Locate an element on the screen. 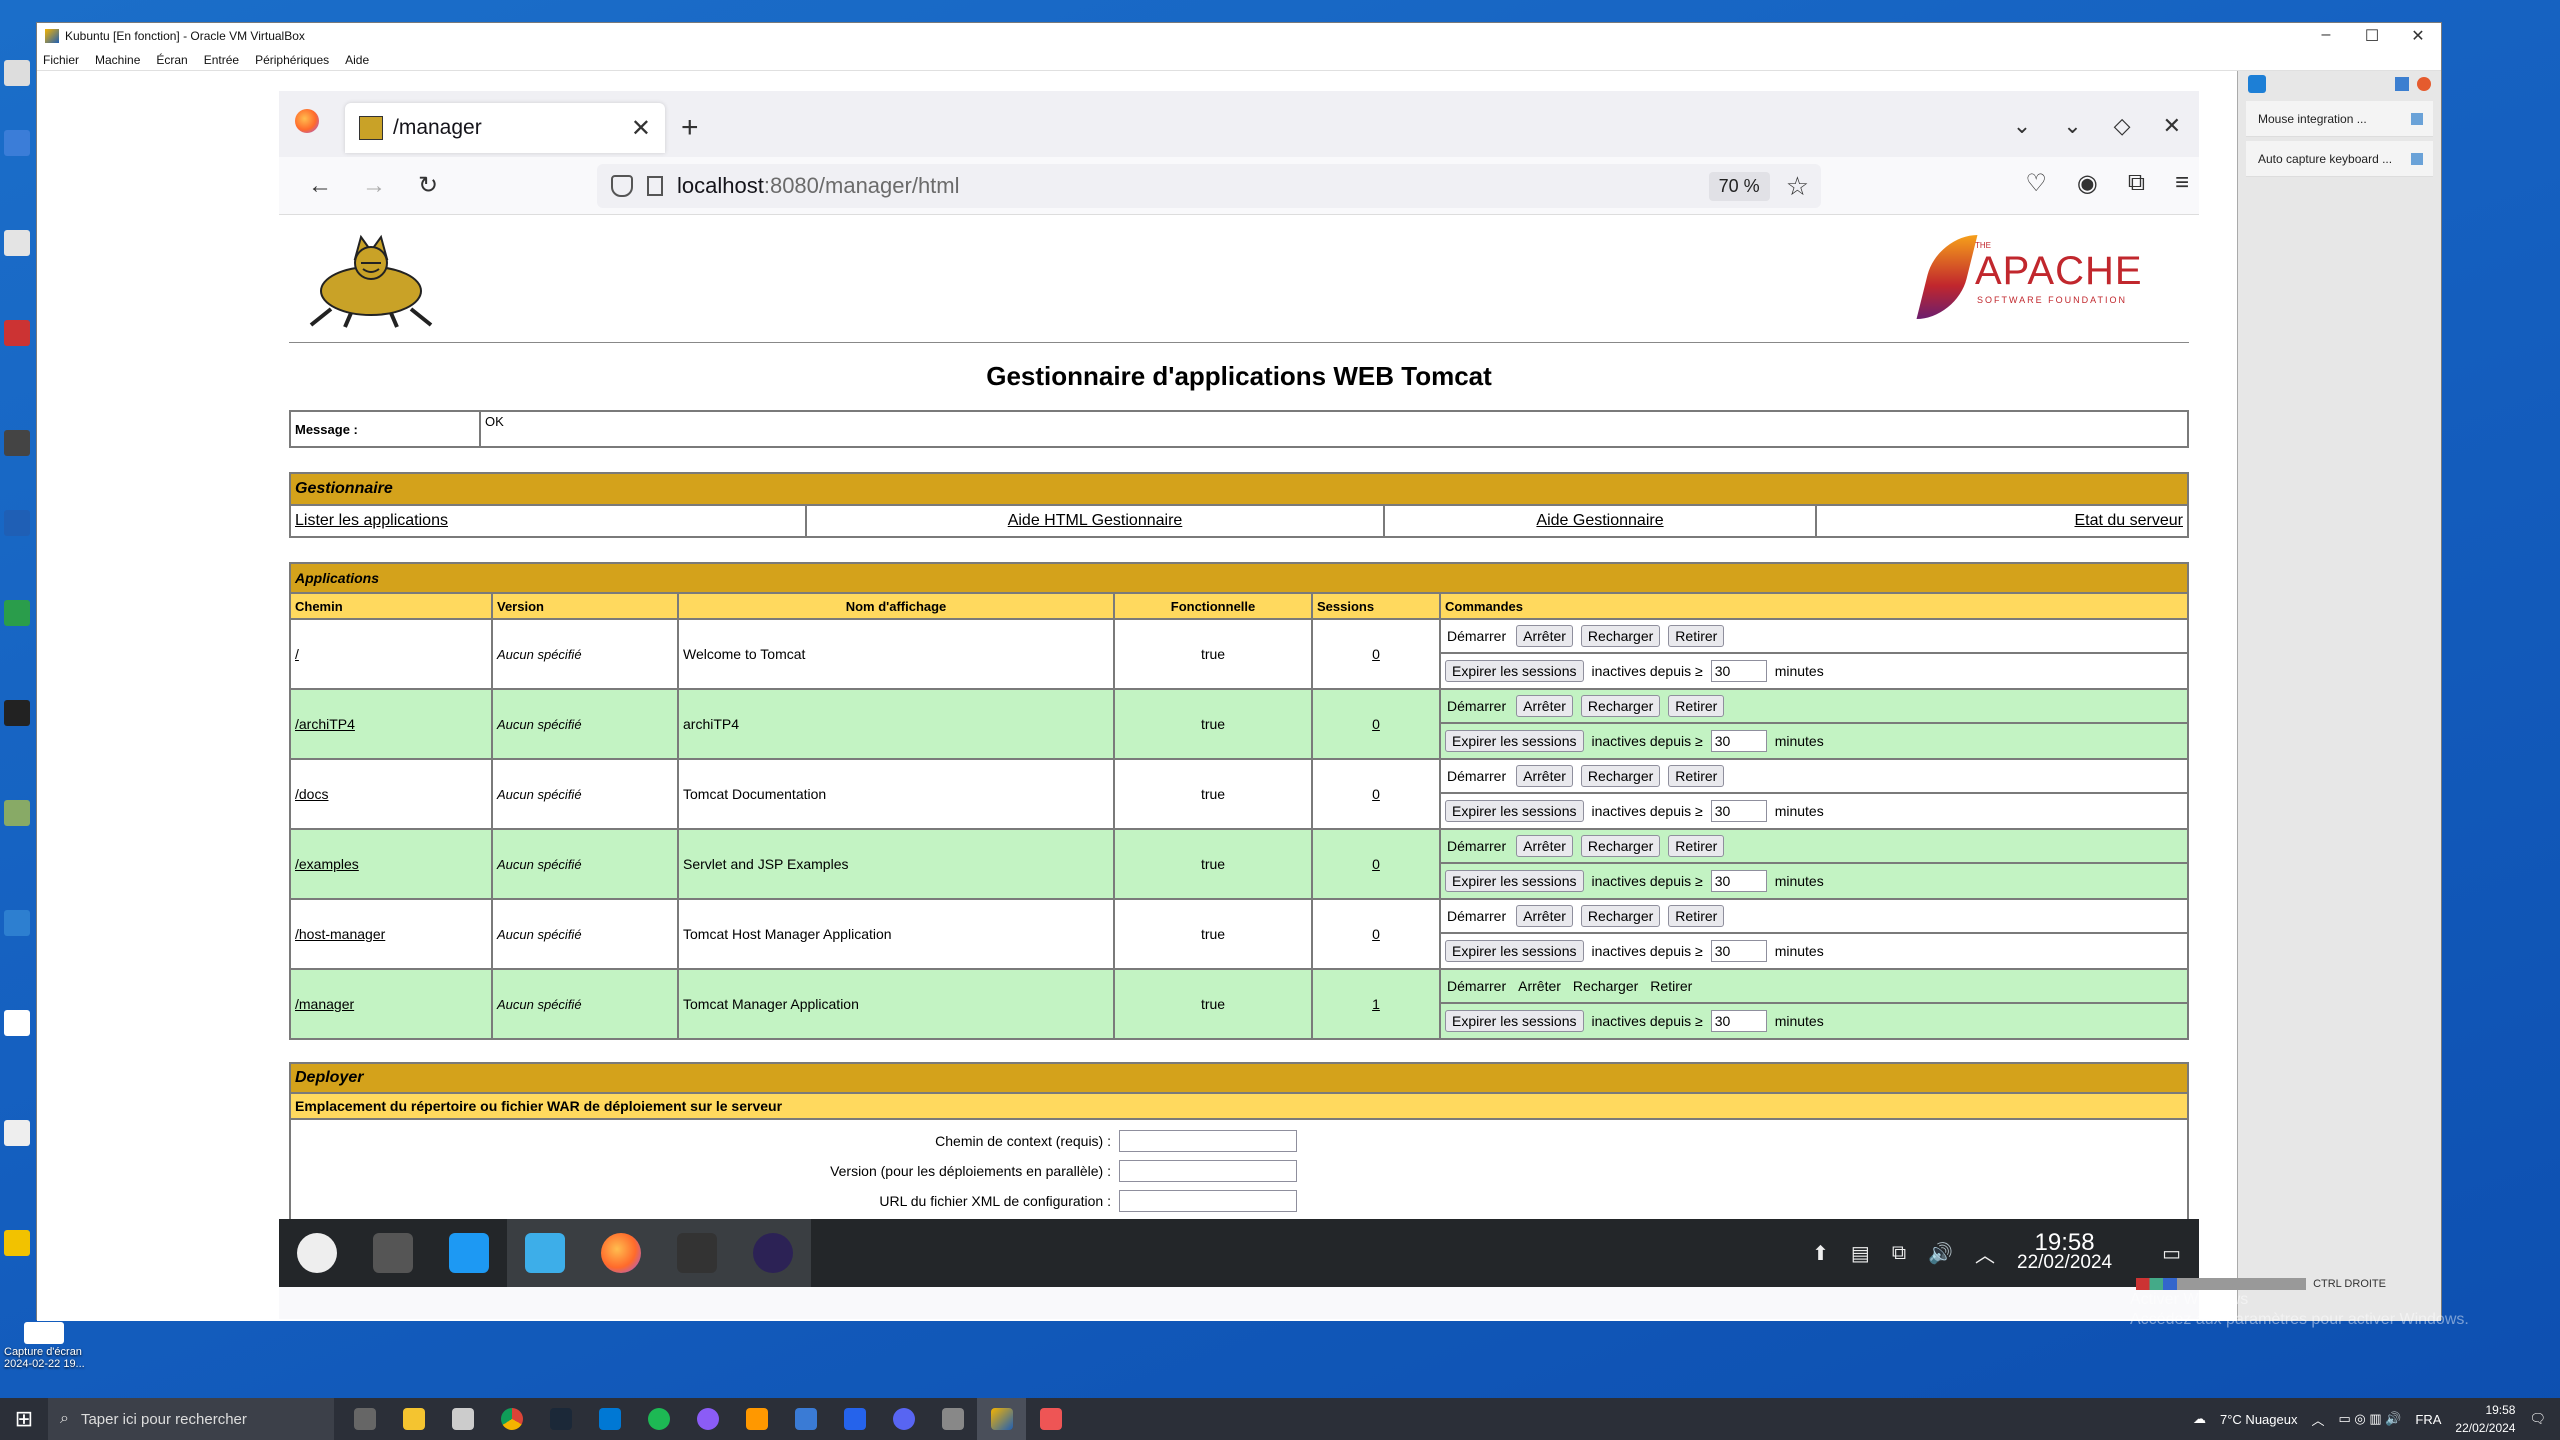 The height and width of the screenshot is (1440, 2560). app-discord is located at coordinates (903, 1419).